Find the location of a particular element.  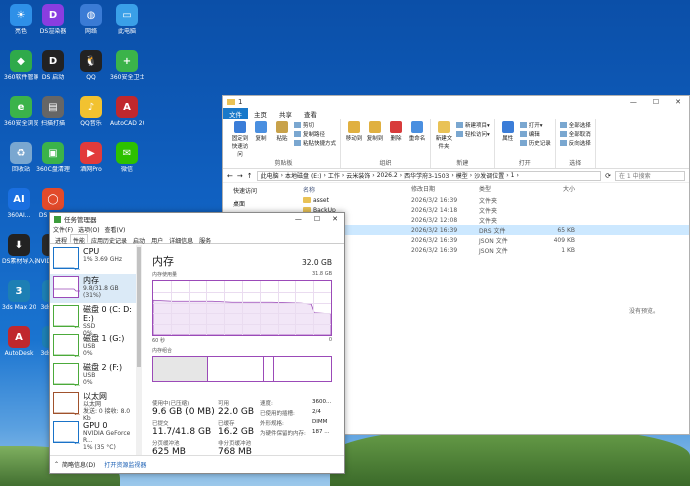

explorer-titlebar: 1 — ☐ ✕ is located at coordinates (456, 102).